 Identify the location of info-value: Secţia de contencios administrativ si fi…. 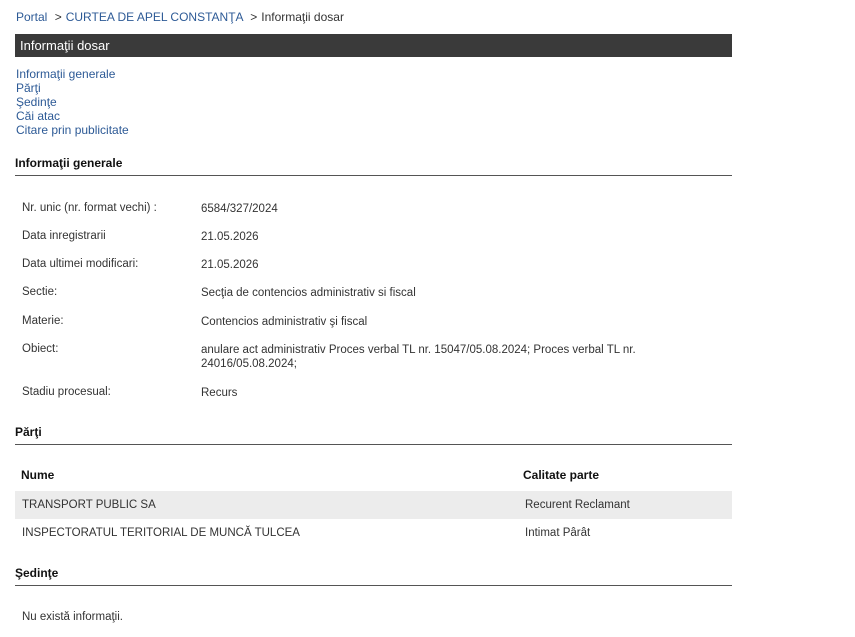
(308, 293).